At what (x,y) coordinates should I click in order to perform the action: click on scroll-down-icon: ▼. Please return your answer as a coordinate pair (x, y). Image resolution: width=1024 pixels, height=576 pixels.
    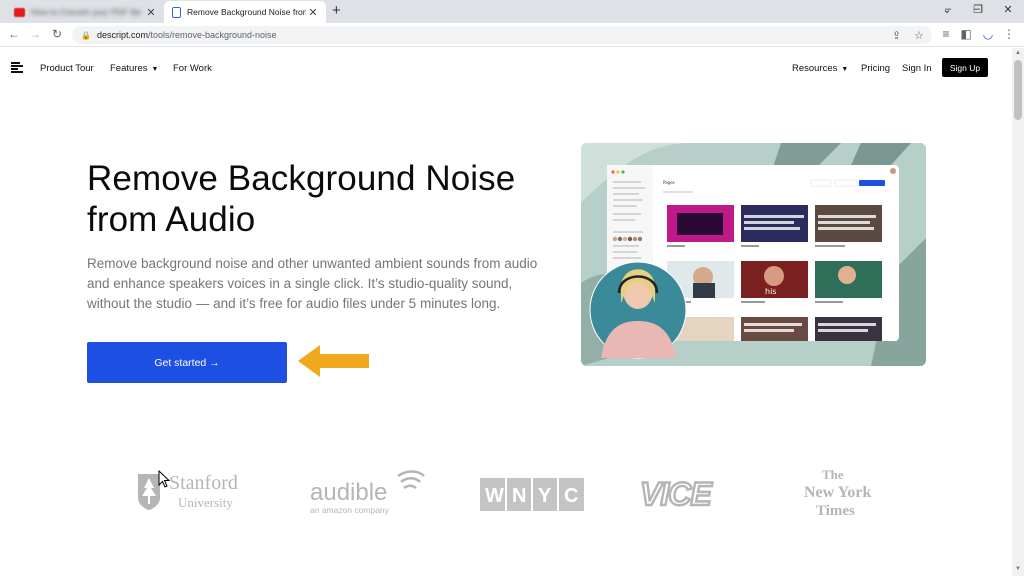
    Looking at the image, I should click on (1018, 569).